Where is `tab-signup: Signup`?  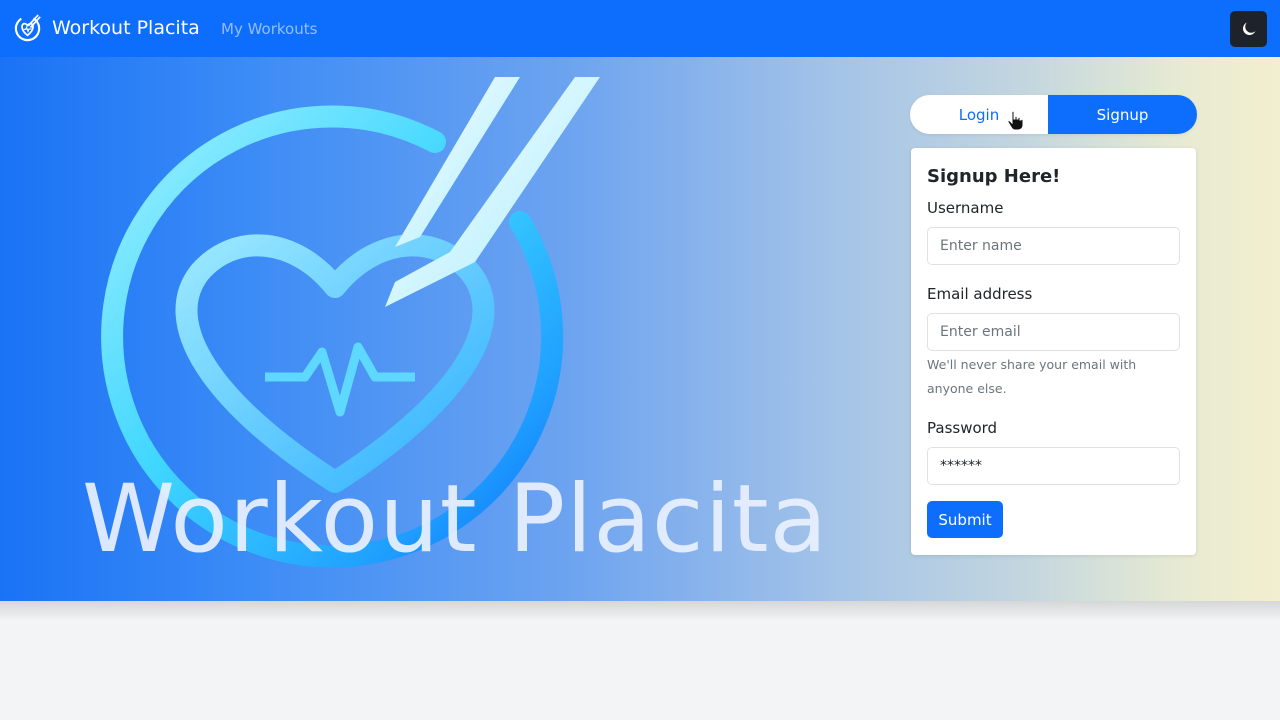 tab-signup: Signup is located at coordinates (1122, 114).